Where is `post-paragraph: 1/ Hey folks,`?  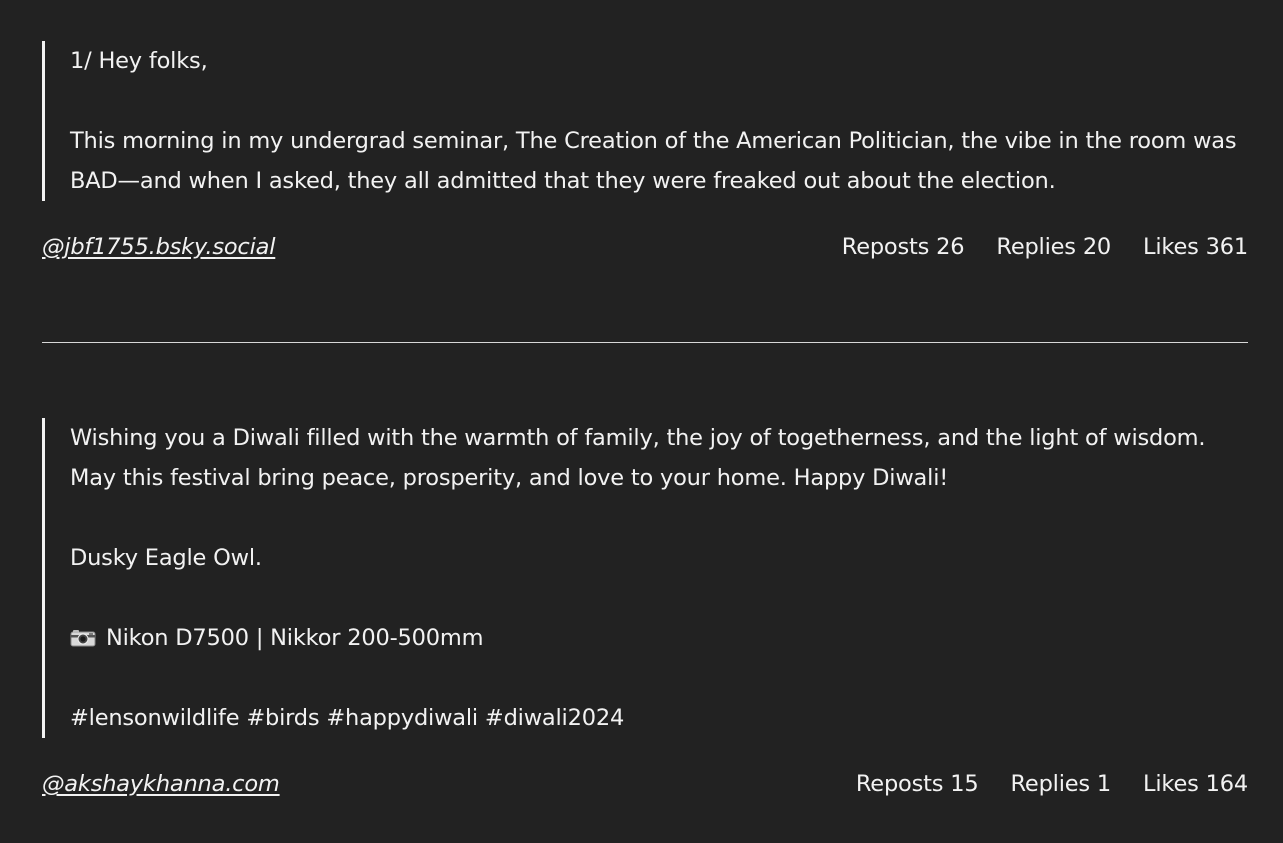
post-paragraph: 1/ Hey folks, is located at coordinates (139, 61).